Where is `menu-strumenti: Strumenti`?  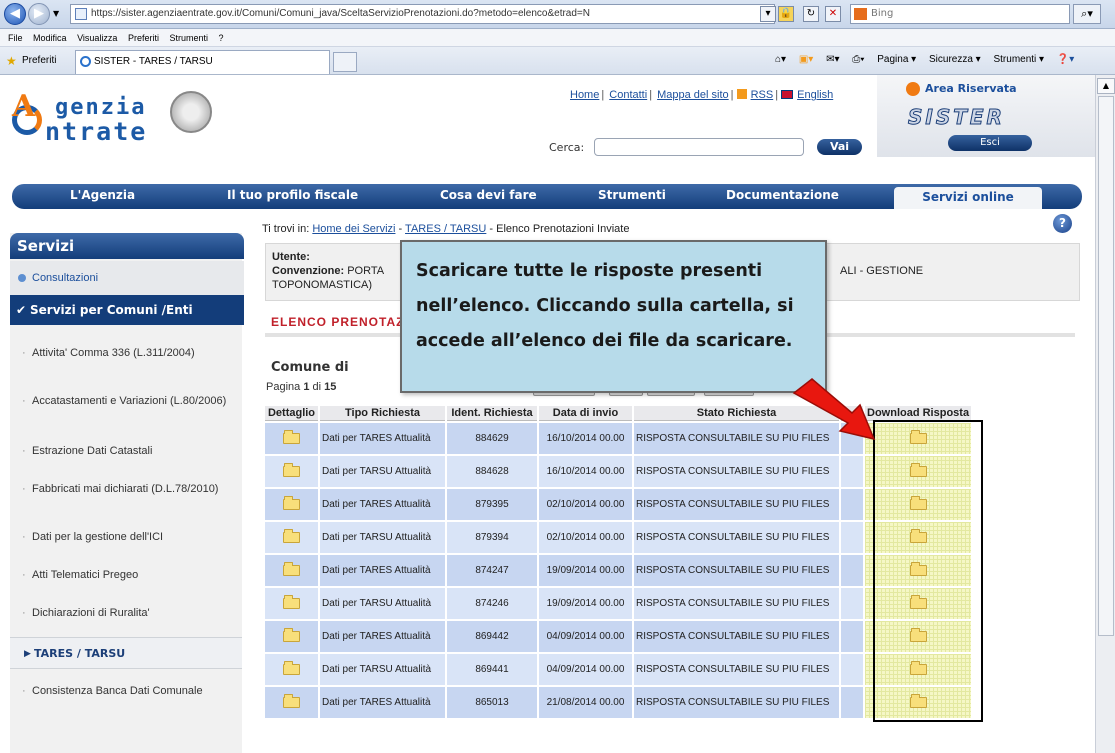
menu-strumenti: Strumenti is located at coordinates (188, 38).